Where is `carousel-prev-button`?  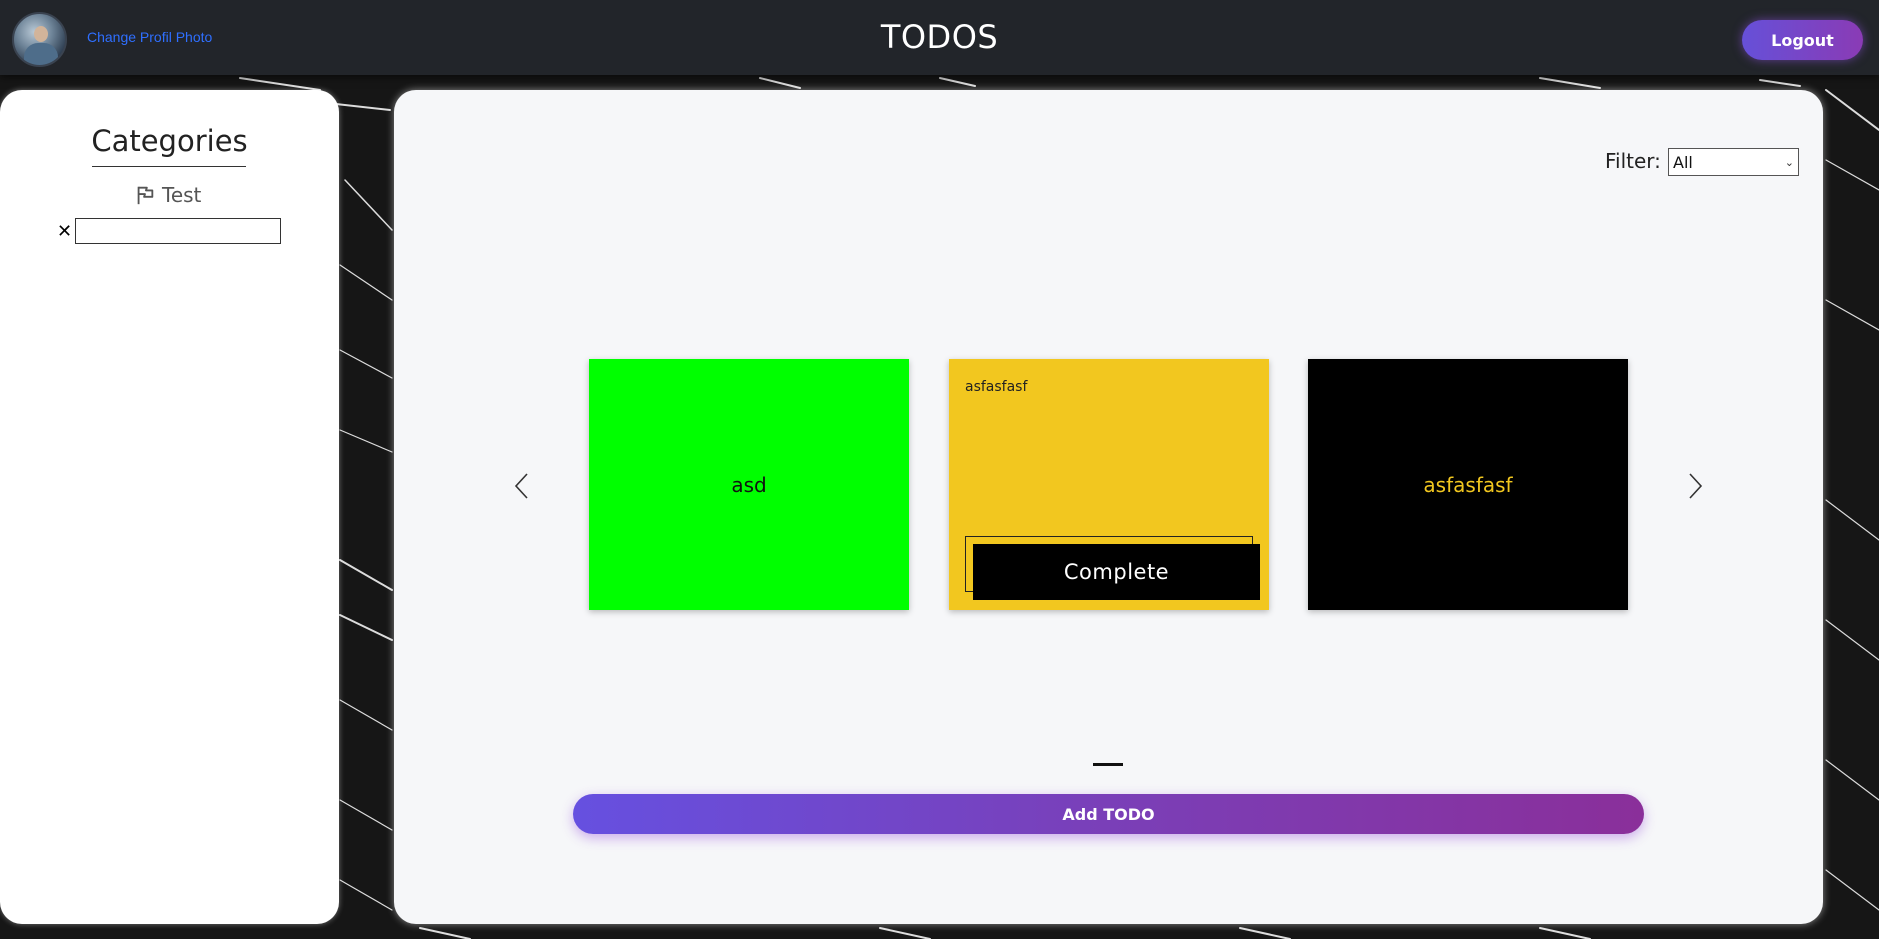 carousel-prev-button is located at coordinates (522, 486).